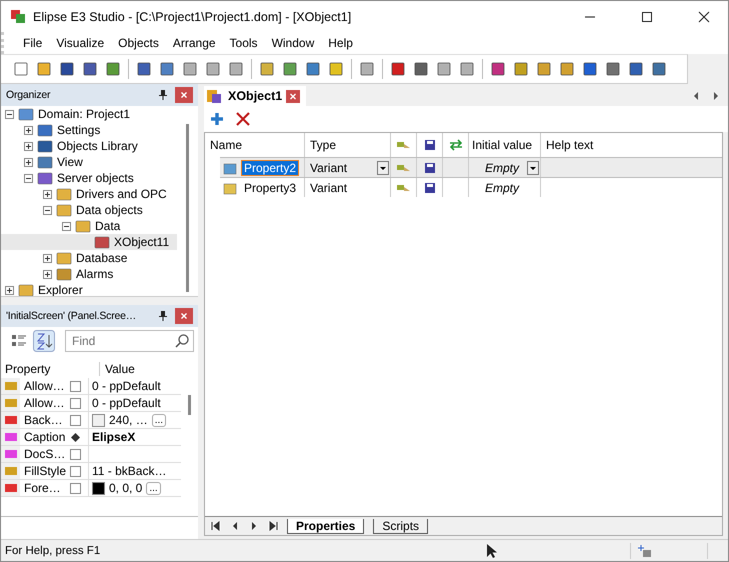 The width and height of the screenshot is (729, 562). Describe the element at coordinates (270, 167) in the screenshot. I see `property-name: Property2` at that location.